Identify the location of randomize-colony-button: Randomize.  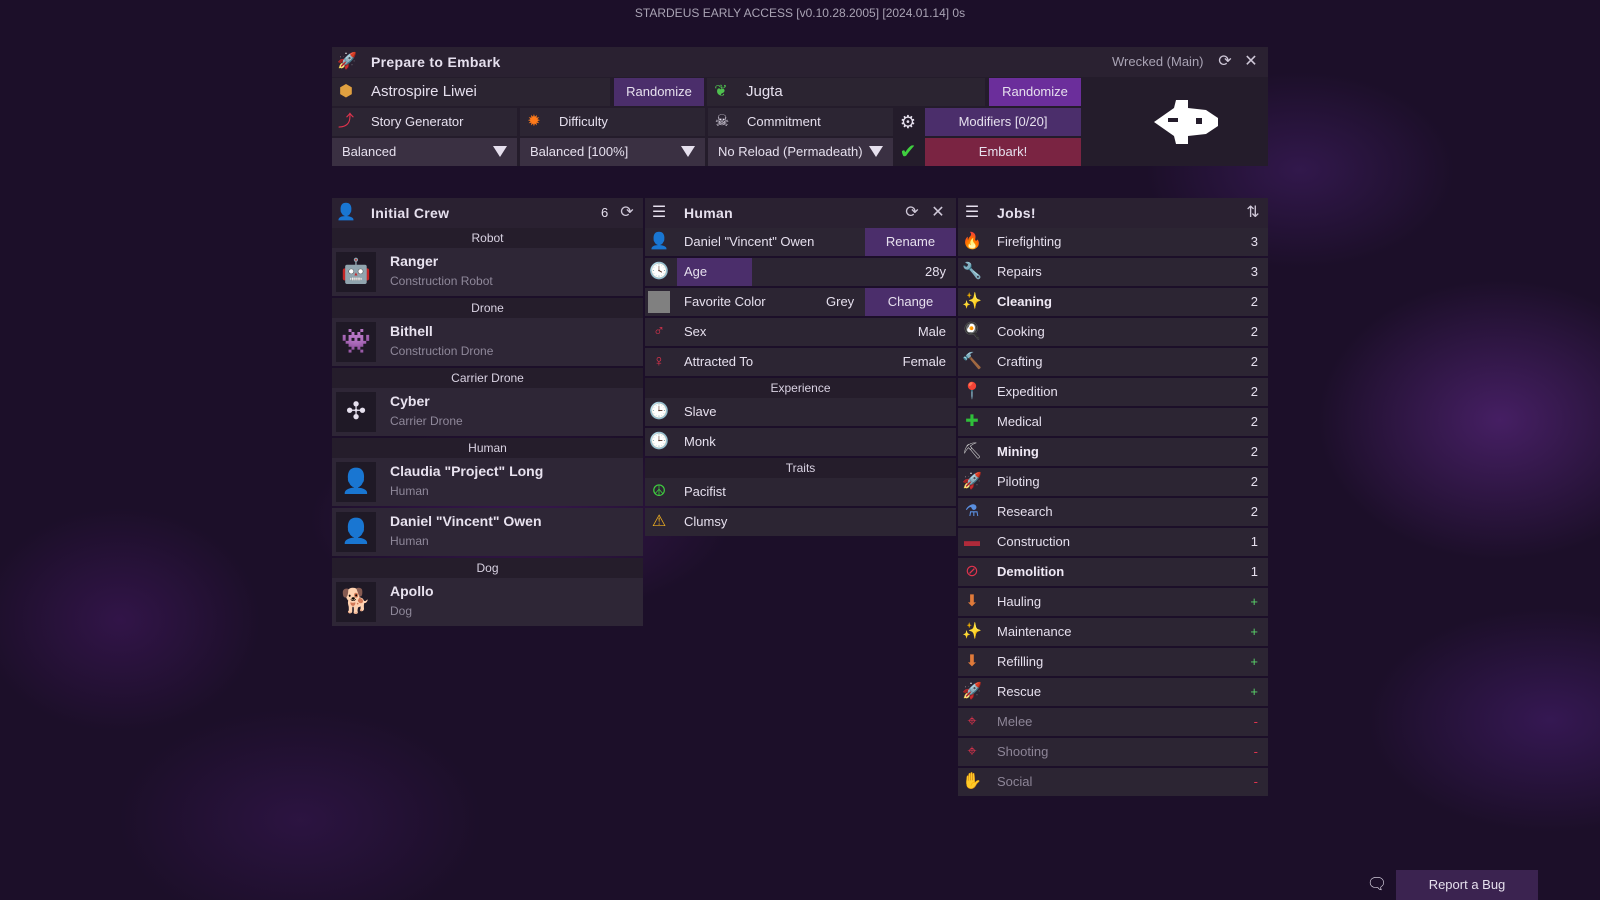
(1035, 92).